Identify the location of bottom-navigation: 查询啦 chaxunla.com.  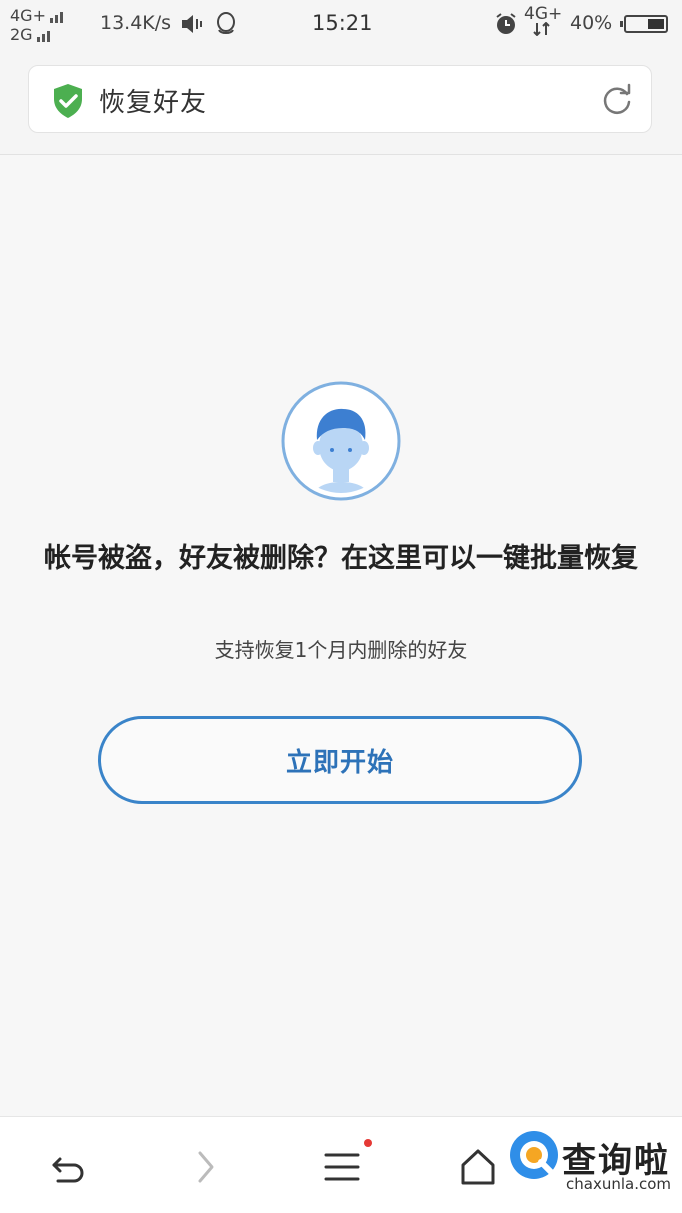
(341, 1164).